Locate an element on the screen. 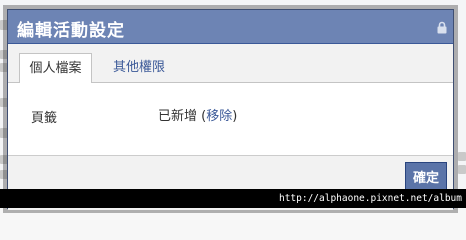 The image size is (466, 240). confirm-button: 確定 is located at coordinates (426, 176).